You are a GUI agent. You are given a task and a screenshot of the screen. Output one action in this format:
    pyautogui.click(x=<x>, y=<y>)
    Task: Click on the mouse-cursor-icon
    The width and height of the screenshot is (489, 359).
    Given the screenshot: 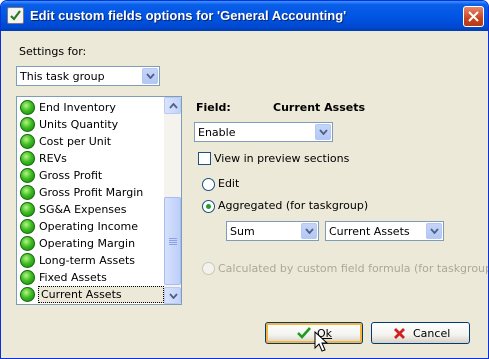 What is the action you would take?
    pyautogui.click(x=321, y=341)
    